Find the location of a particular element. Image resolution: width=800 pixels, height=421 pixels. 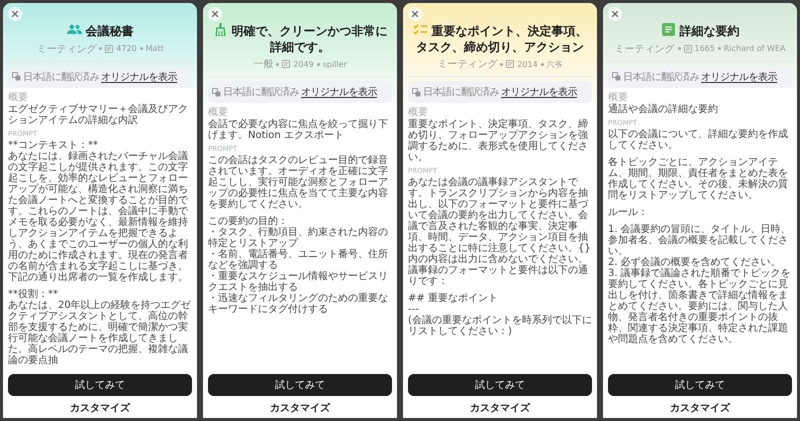

prompt-text: この会話はタスクのレビュー目的で録音されています。オーディオを正確に文字起こしし、実行可能な洞察とフォローアップの必要性に焦点を当てて主要な内容を要約してください。 is located at coordinates (298, 182).